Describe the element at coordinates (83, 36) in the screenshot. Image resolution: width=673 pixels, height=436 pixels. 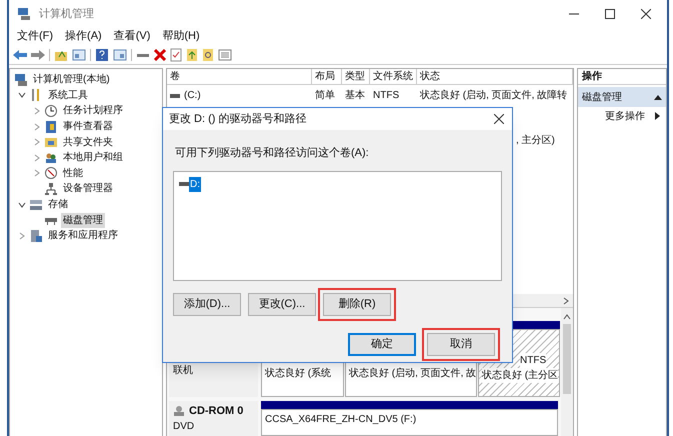
I see `menu-item: 操作(A)` at that location.